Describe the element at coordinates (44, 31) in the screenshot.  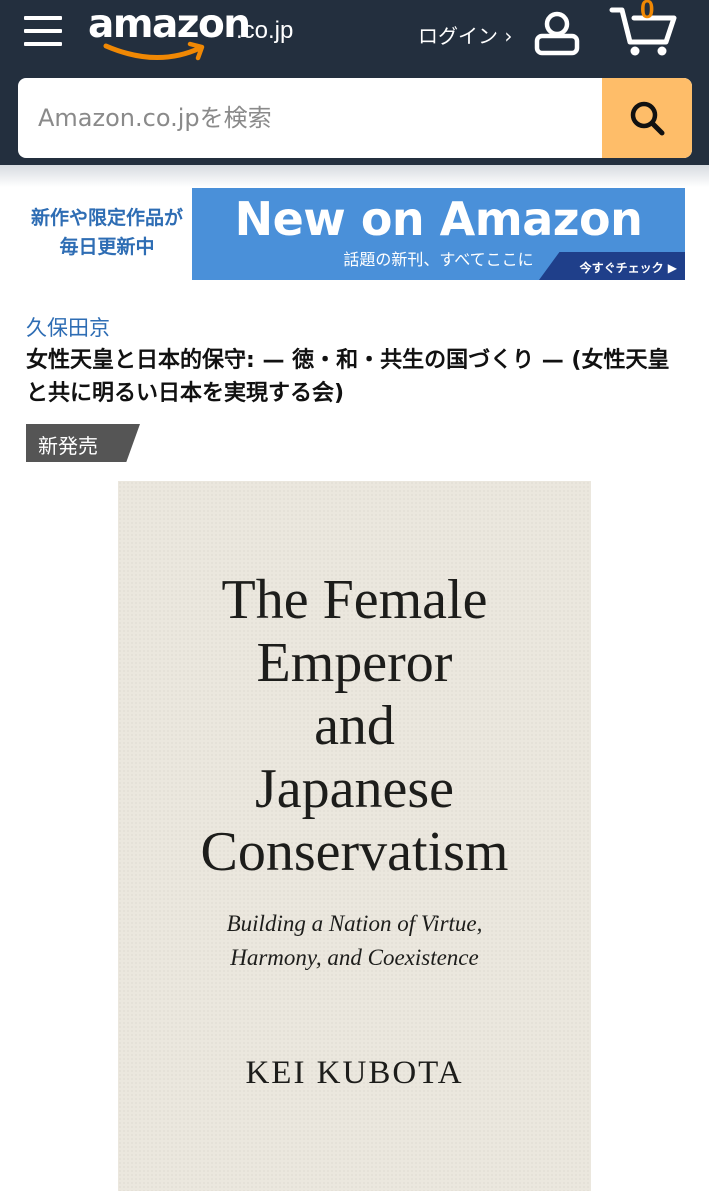
I see `hamburger-menu-icon` at that location.